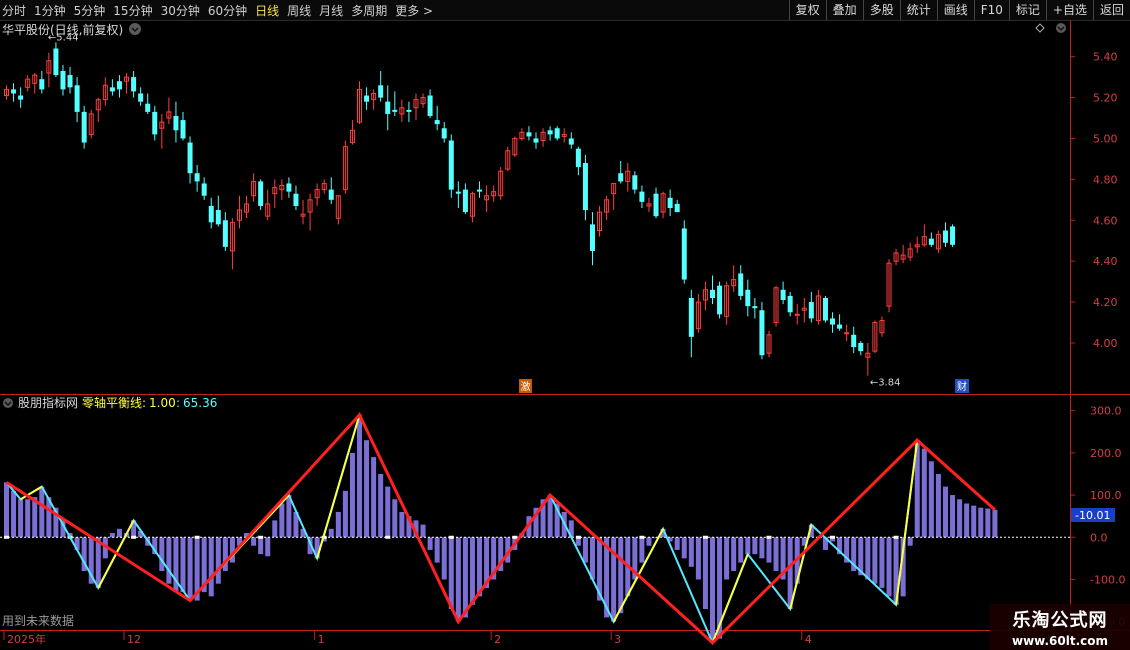 The width and height of the screenshot is (1130, 650). Describe the element at coordinates (1060, 641) in the screenshot. I see `watermark-url: www.60lt.com` at that location.